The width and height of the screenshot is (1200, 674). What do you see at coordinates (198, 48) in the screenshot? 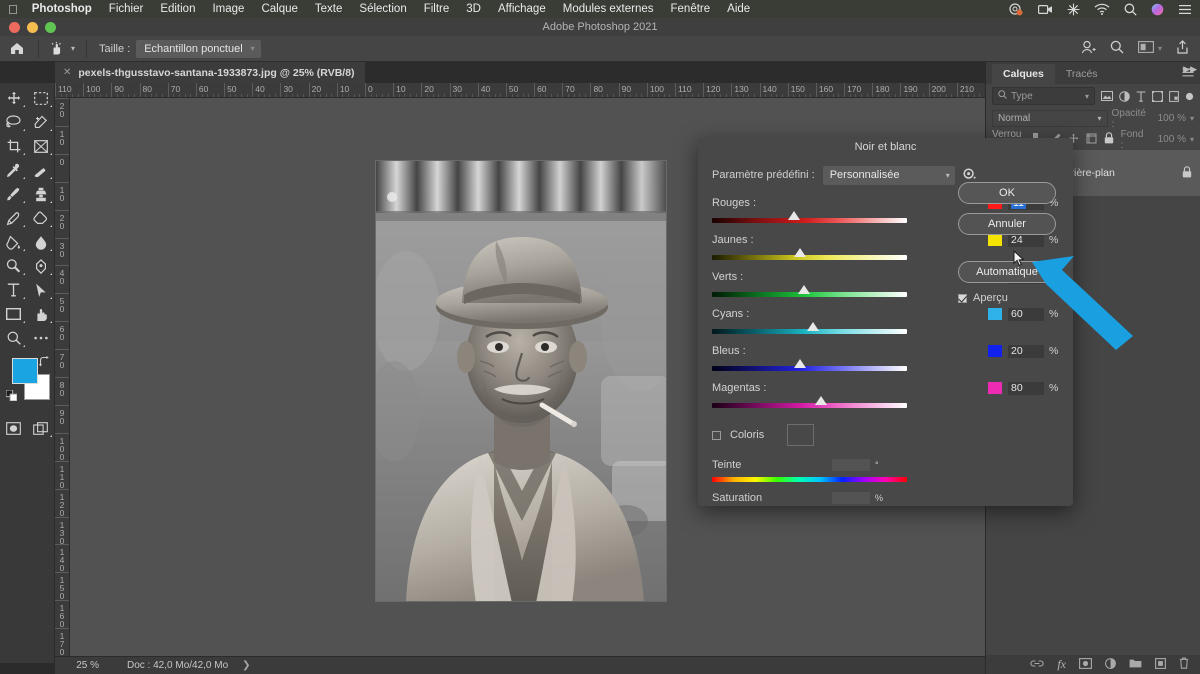
I see `sample-size-select: Echantillon ponctuel ▾` at bounding box center [198, 48].